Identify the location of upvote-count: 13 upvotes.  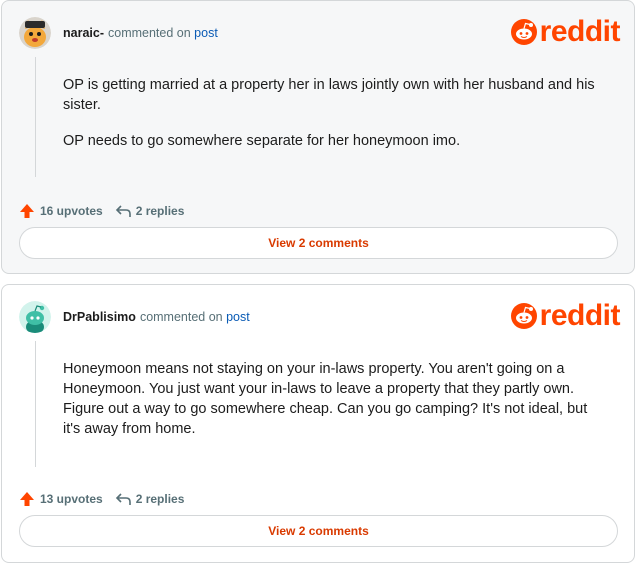
(71, 499).